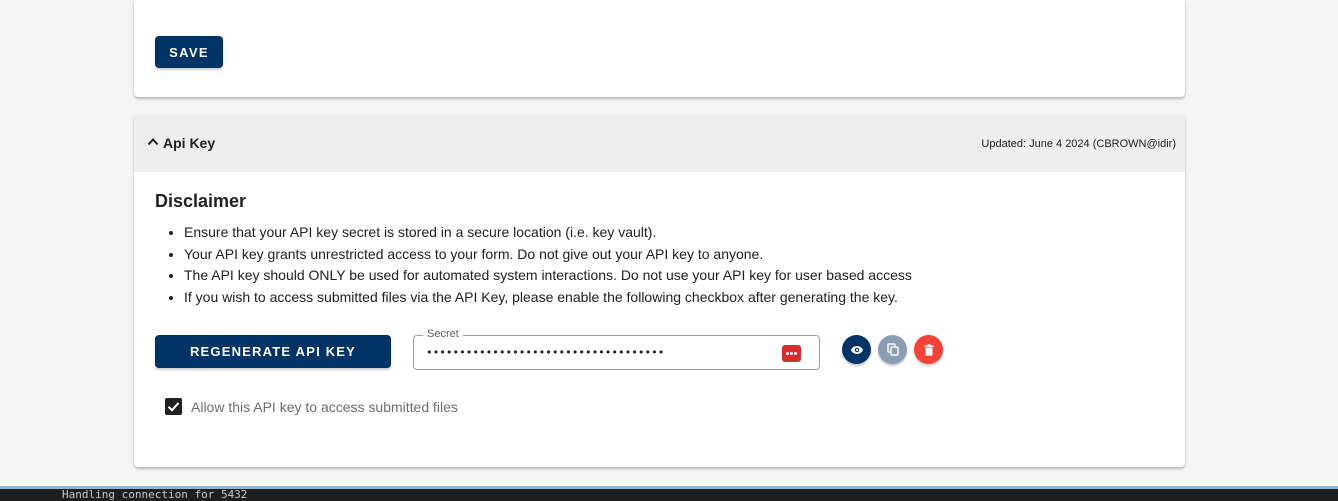 The height and width of the screenshot is (501, 1338). I want to click on secret-label: Secret, so click(443, 334).